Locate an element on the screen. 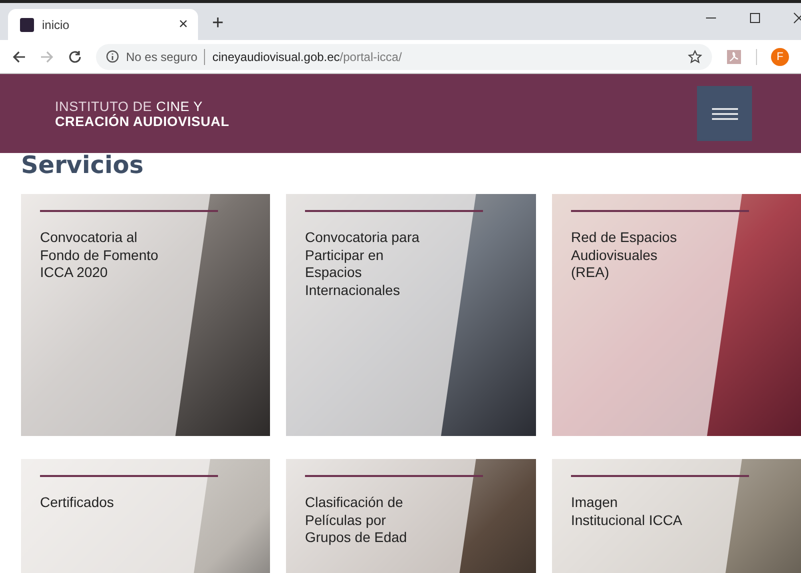  section-title: Servicios is located at coordinates (82, 167).